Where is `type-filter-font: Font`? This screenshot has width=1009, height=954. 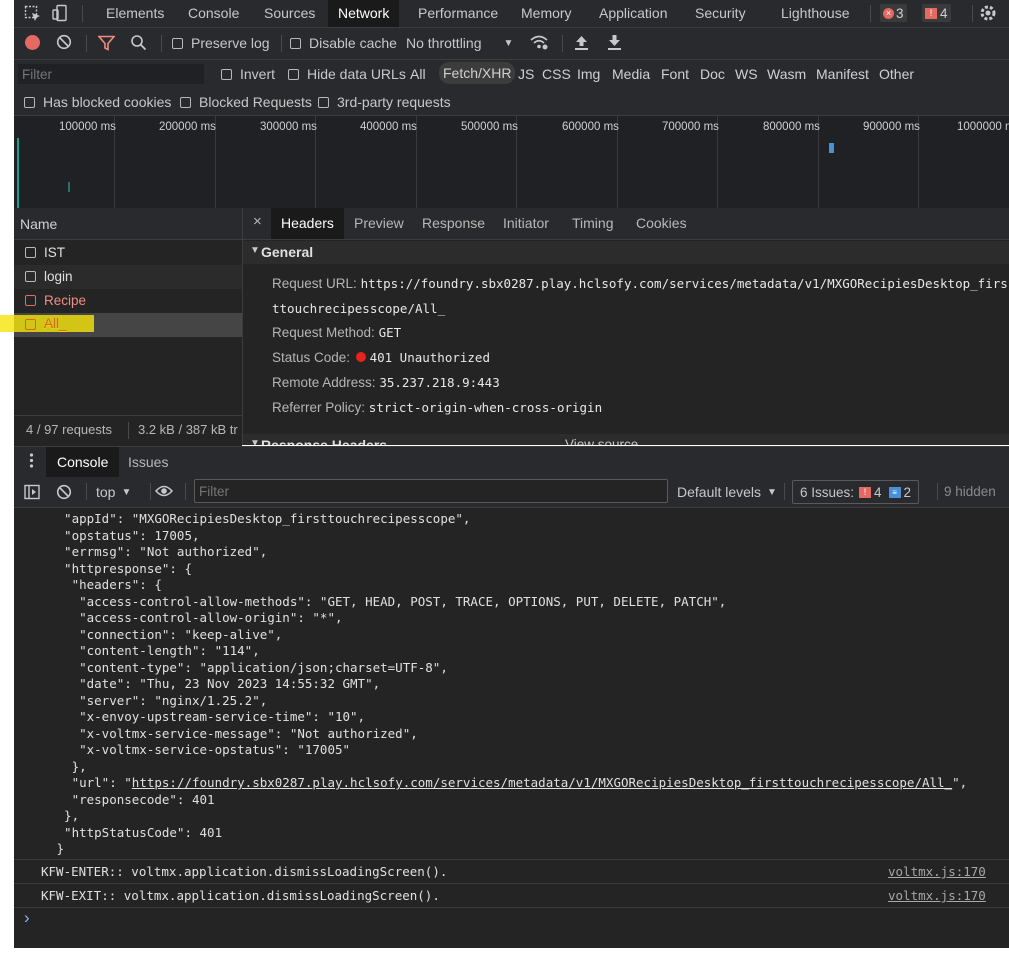
type-filter-font: Font is located at coordinates (675, 74).